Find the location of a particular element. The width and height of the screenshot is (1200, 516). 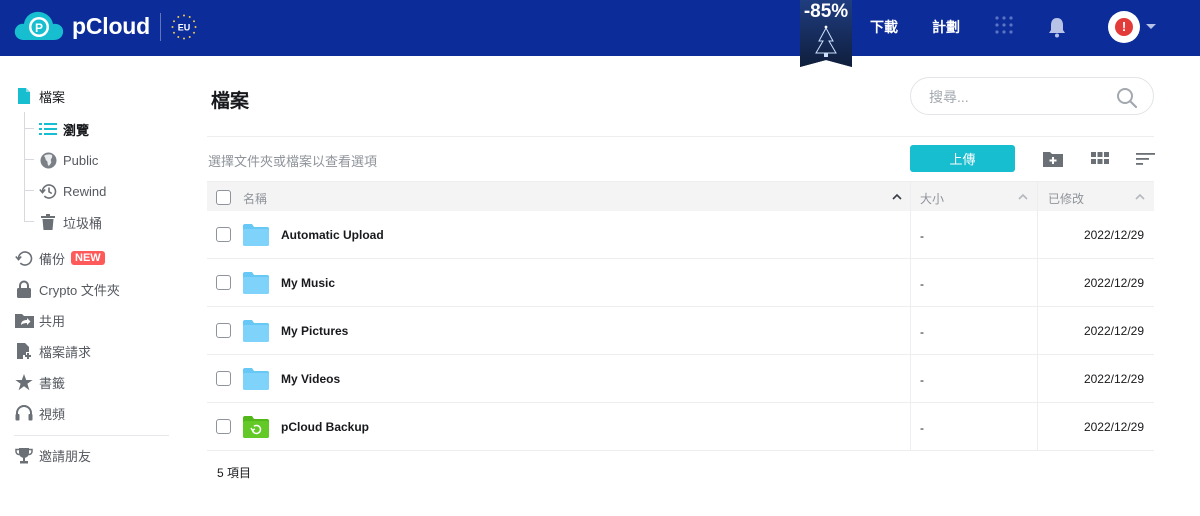

item-count: 5 項目 is located at coordinates (234, 473).